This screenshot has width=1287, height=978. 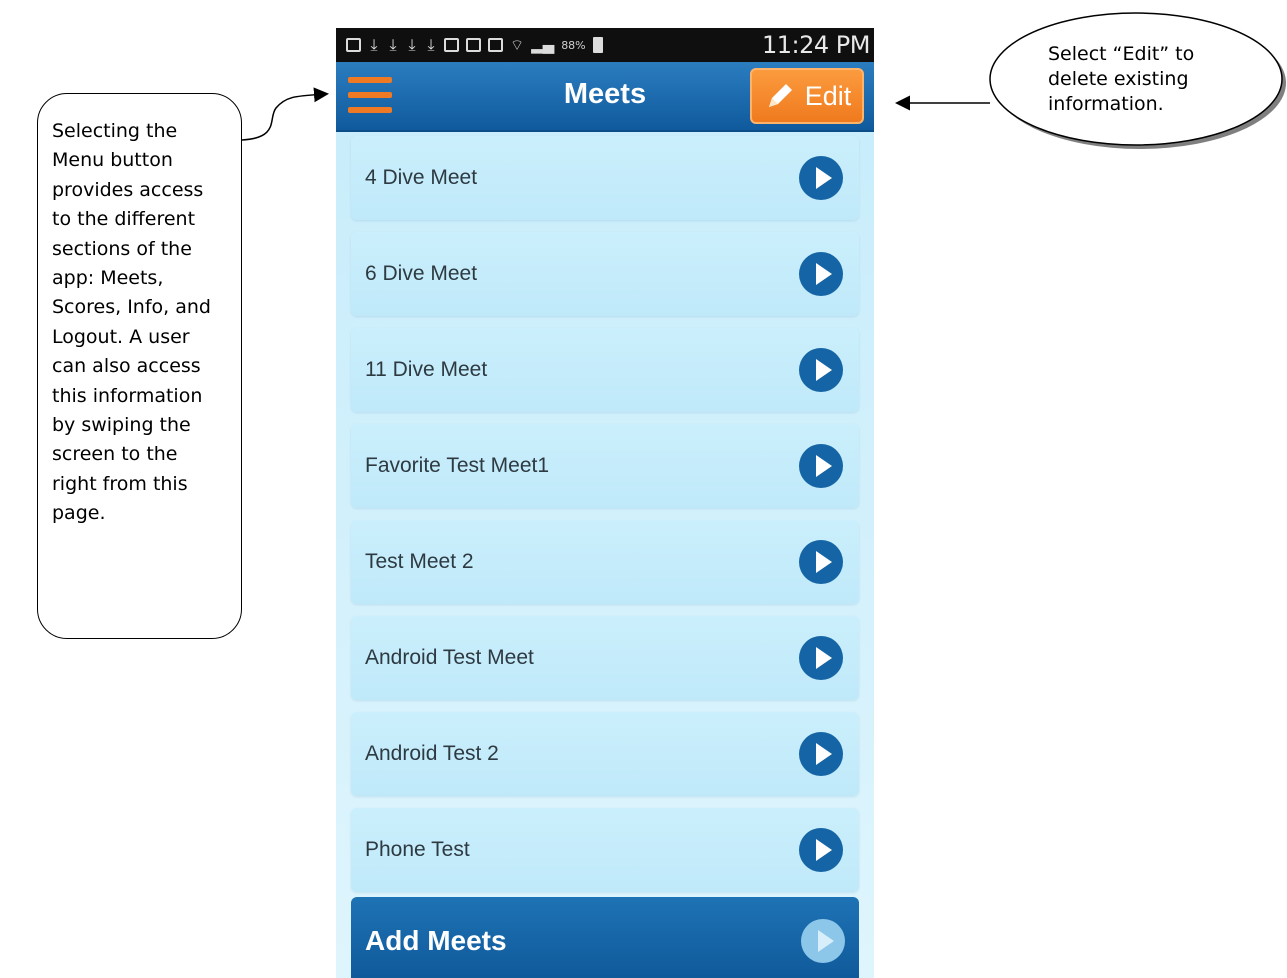 I want to click on edit-button-label: Edit, so click(x=828, y=95).